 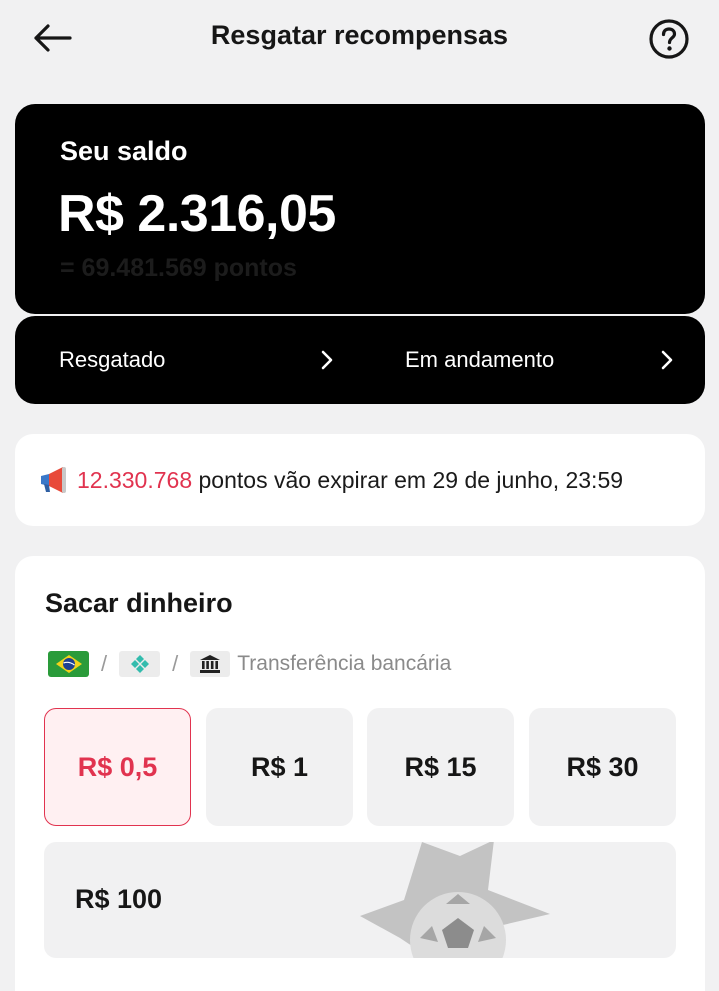 What do you see at coordinates (279, 767) in the screenshot?
I see `amount-option: R$ 1` at bounding box center [279, 767].